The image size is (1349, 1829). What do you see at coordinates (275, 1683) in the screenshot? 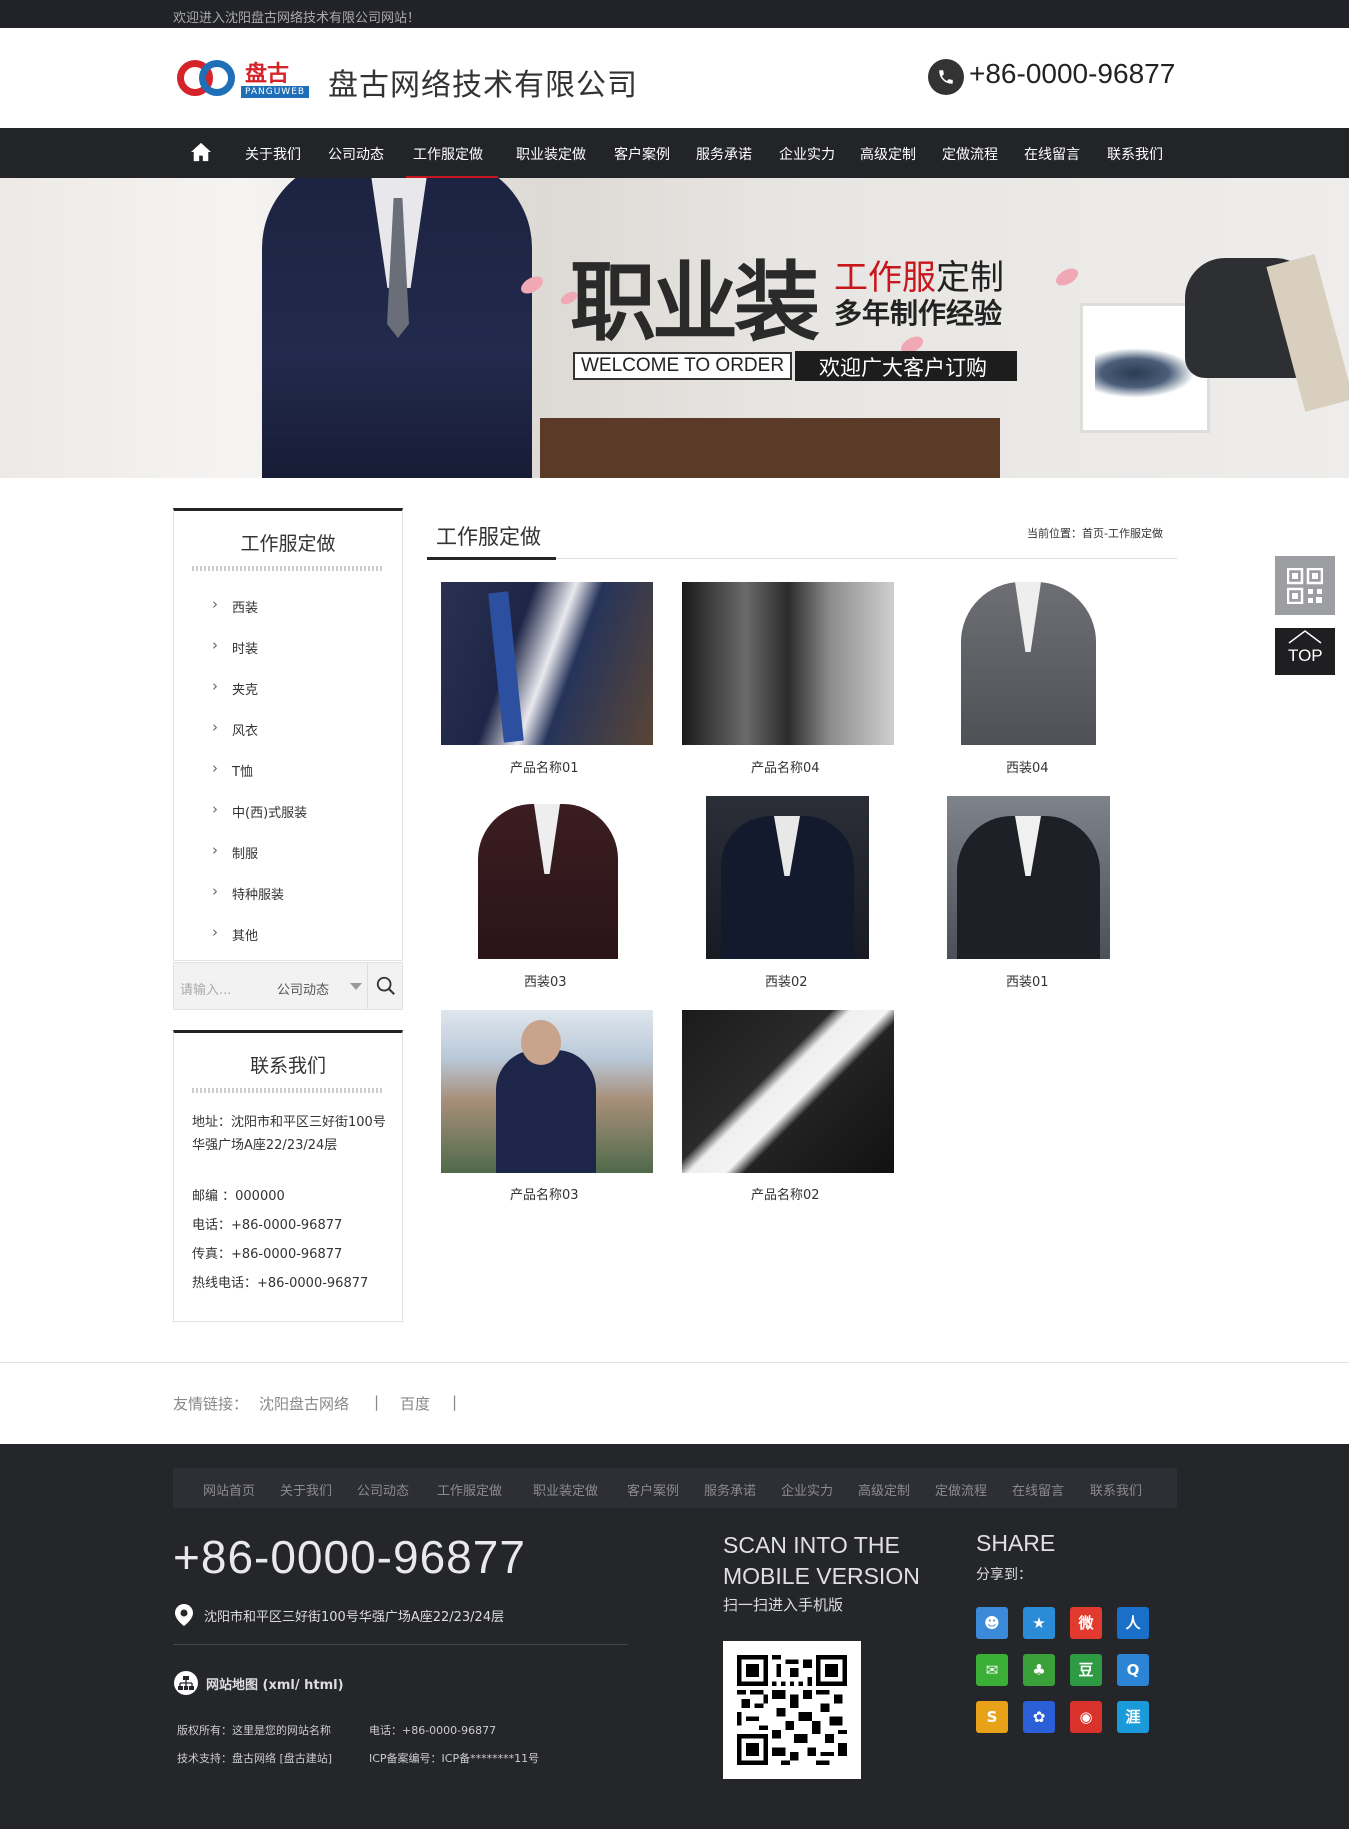
I see `sitemap-link: 网站地图 (xml/ html)` at bounding box center [275, 1683].